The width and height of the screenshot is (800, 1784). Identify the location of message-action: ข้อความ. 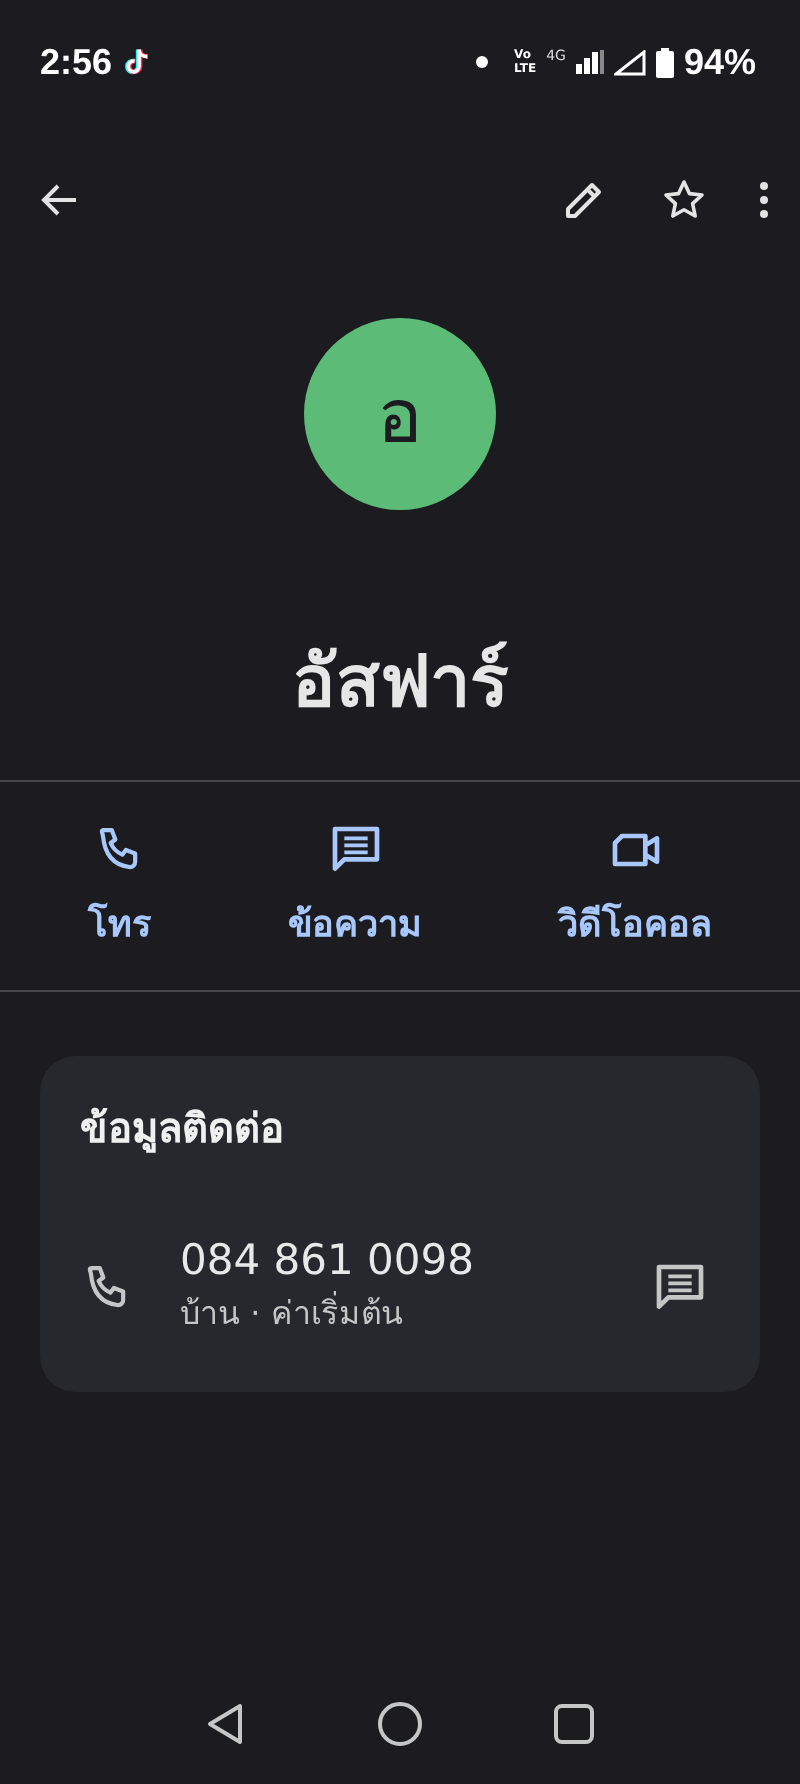
(355, 886).